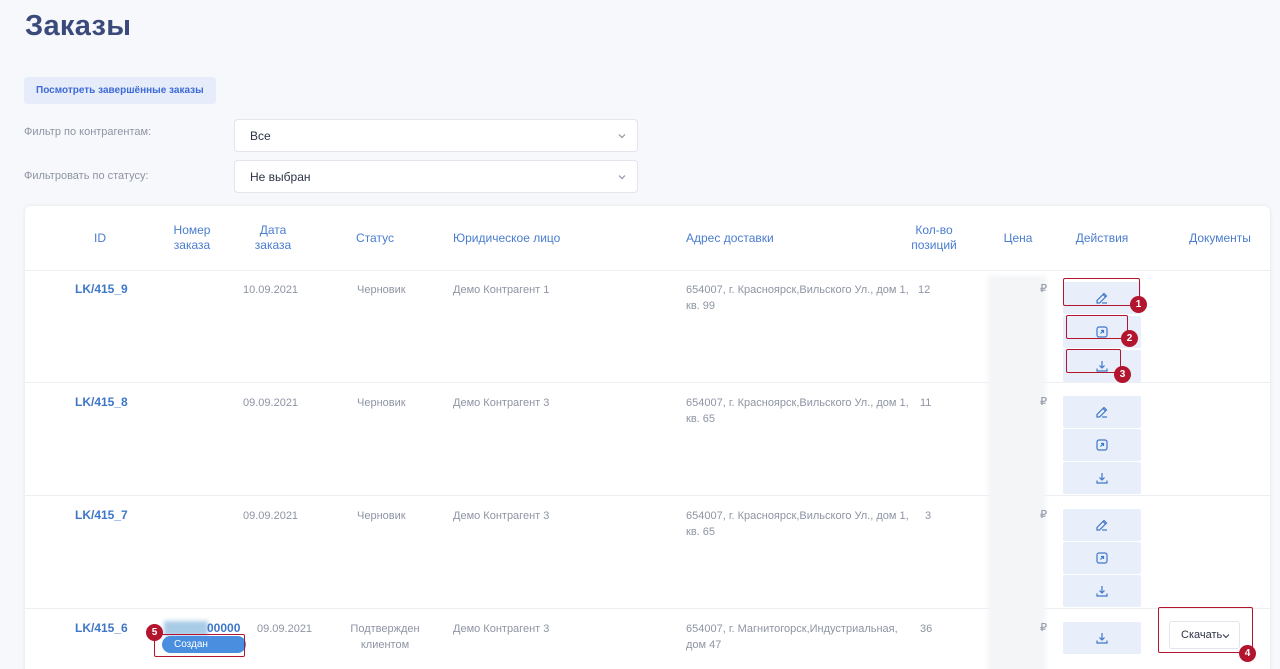 The height and width of the screenshot is (669, 1280). What do you see at coordinates (934, 237) in the screenshot?
I see `header-quantity: Кол-во позиций` at bounding box center [934, 237].